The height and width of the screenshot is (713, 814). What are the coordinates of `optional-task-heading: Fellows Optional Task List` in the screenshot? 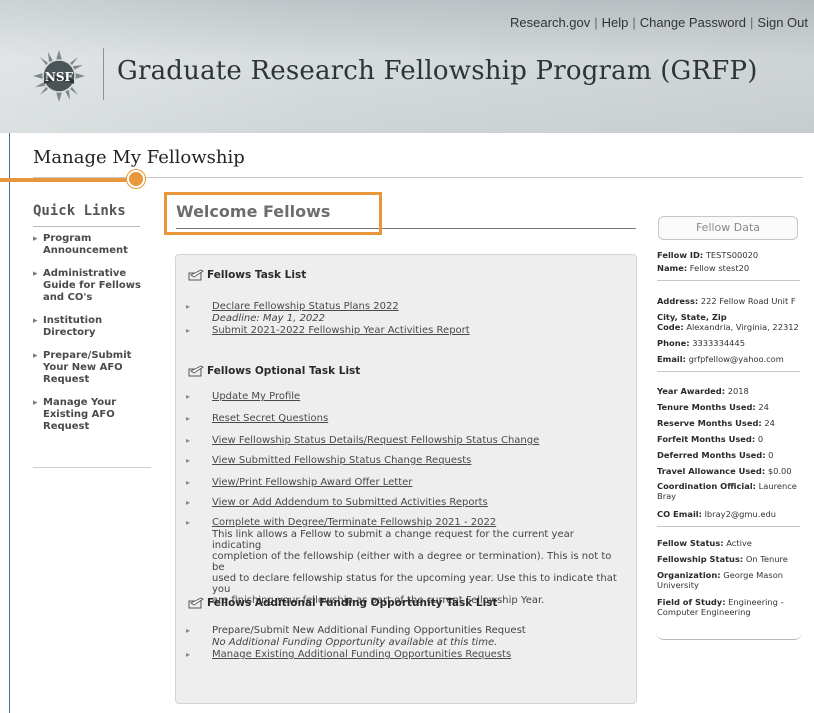 It's located at (274, 371).